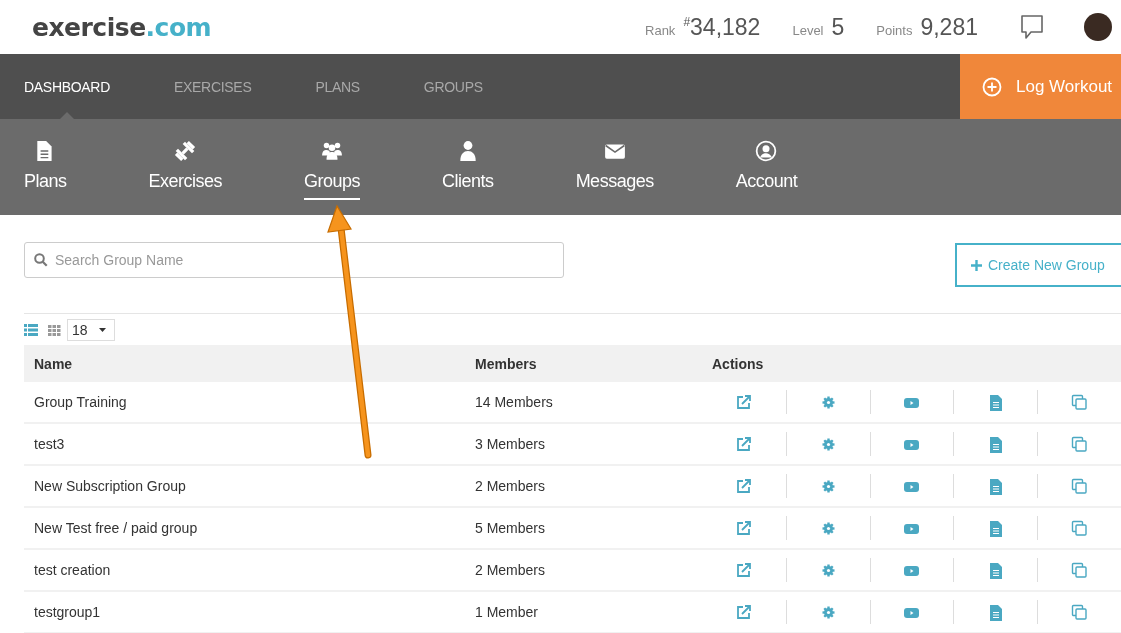 This screenshot has height=633, width=1121. I want to click on table-cell-text: 1 Member, so click(507, 612).